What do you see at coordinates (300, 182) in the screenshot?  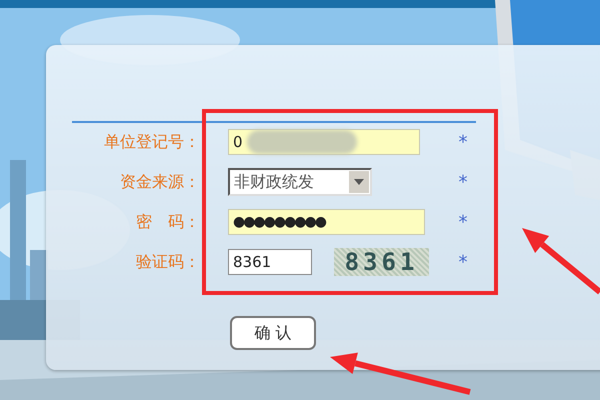 I see `source-dropdown: 非财政统发` at bounding box center [300, 182].